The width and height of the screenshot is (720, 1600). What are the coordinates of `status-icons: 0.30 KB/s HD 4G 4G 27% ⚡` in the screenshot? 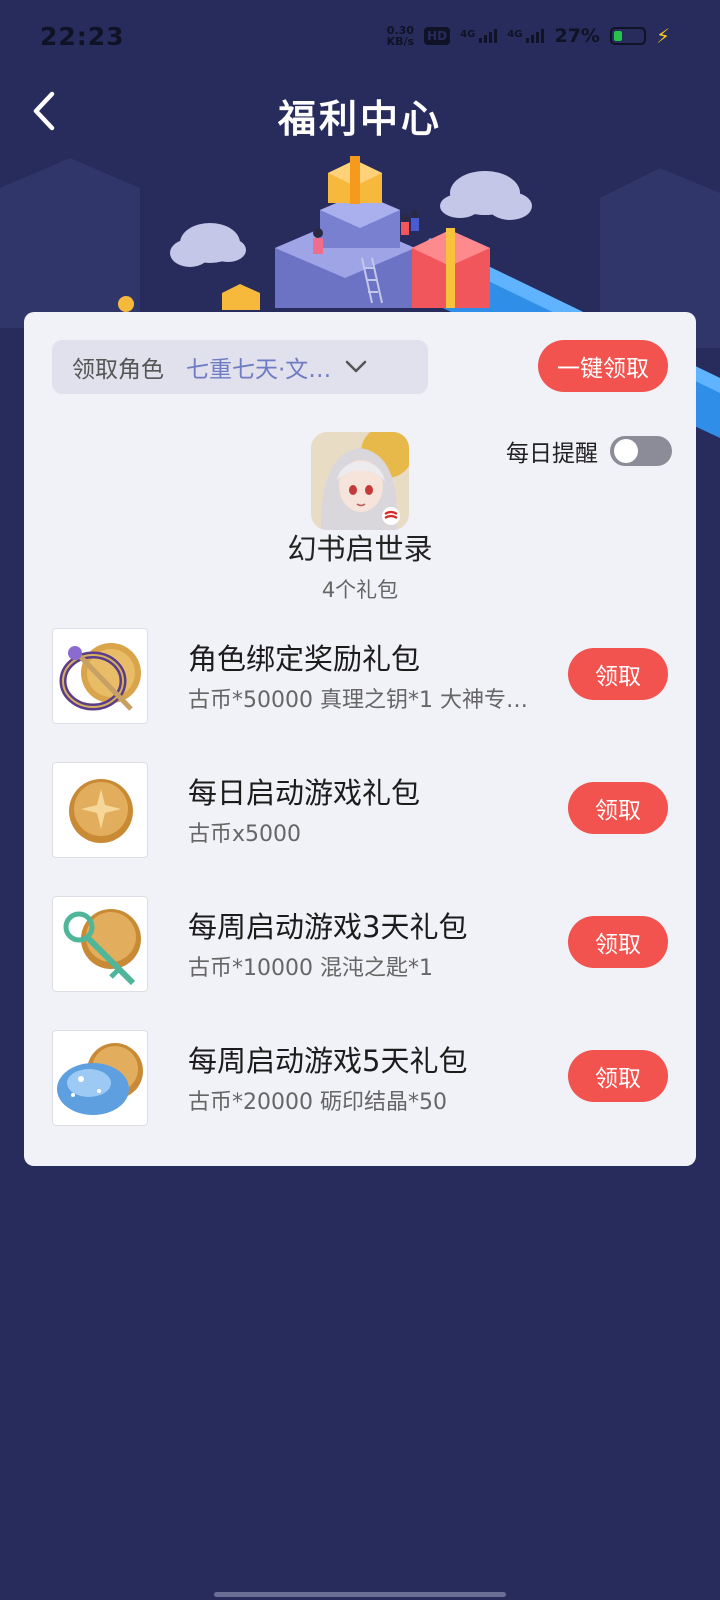 It's located at (528, 36).